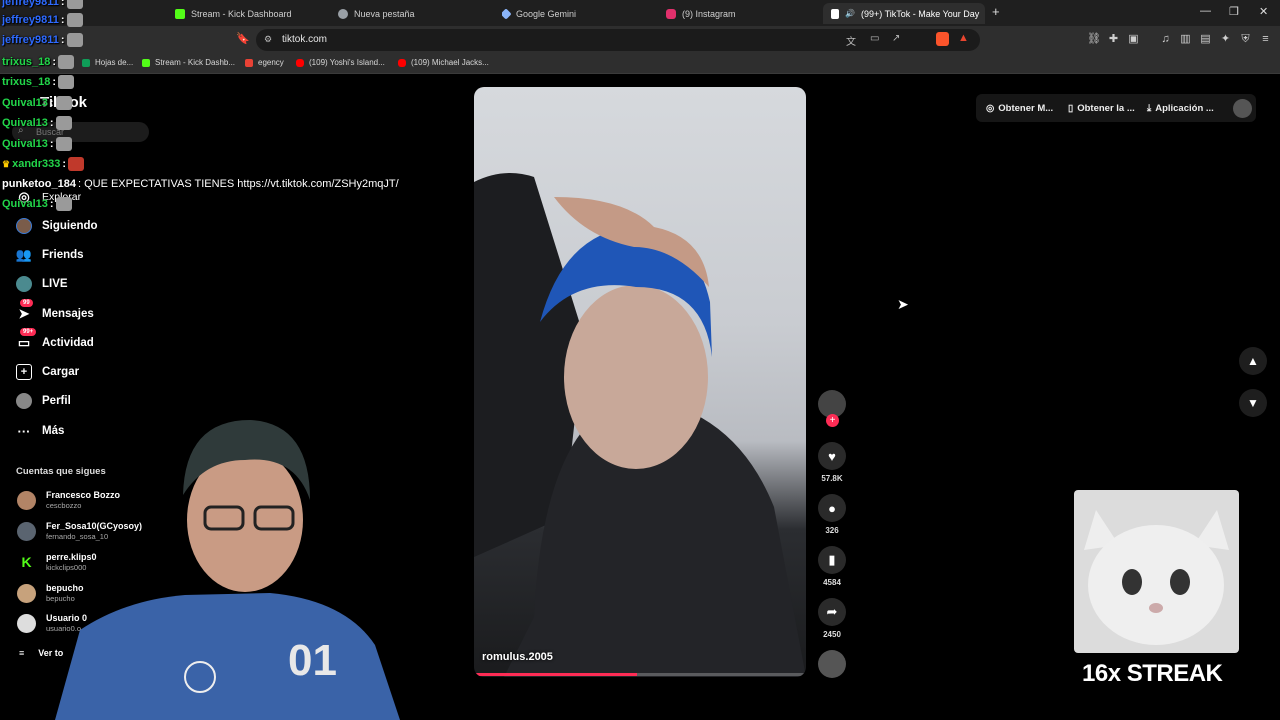 This screenshot has height=720, width=1280. I want to click on music-disc-icon, so click(832, 664).